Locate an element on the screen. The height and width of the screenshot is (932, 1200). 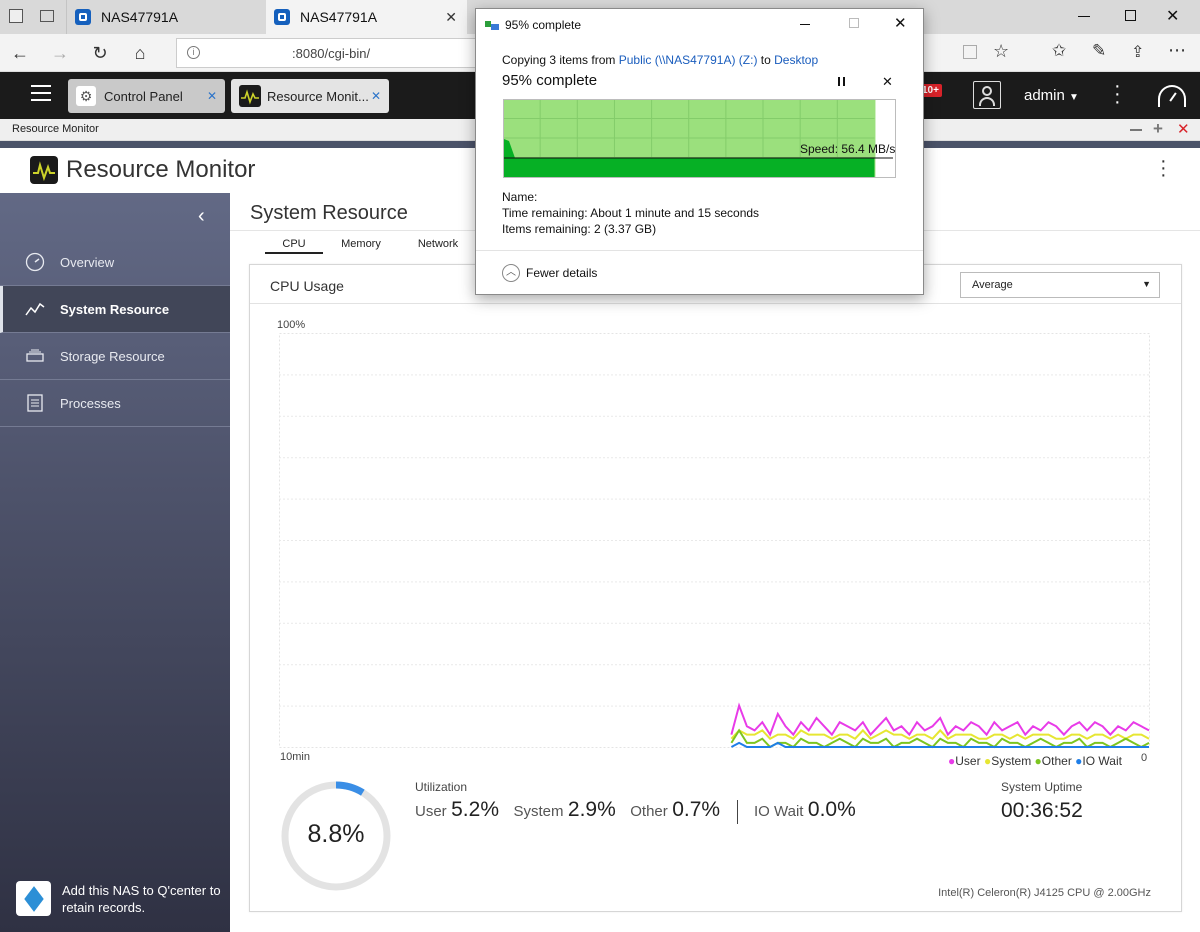
source-link: Public (\\NAS47791A) (Z:) is located at coordinates (688, 60).